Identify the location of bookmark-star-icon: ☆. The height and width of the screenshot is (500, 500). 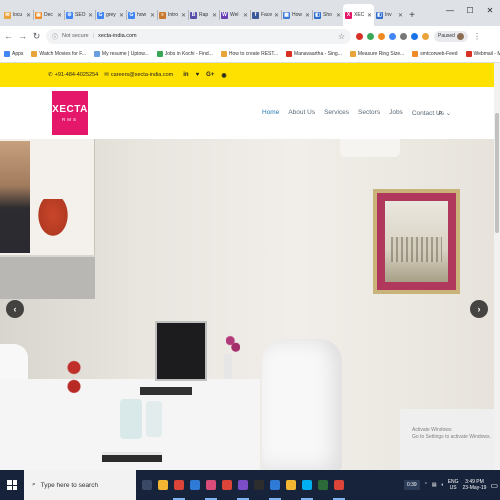
(341, 36).